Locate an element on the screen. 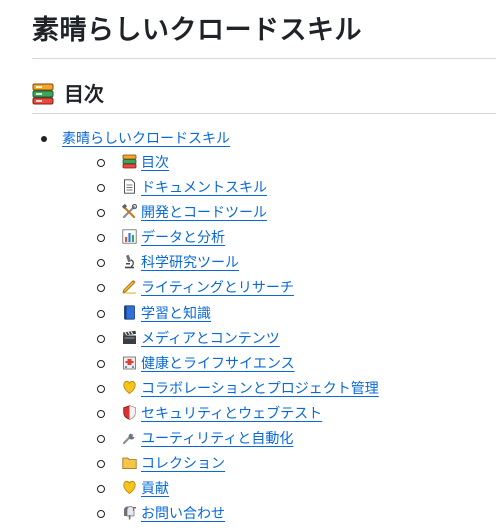 The image size is (496, 532). microscope-icon is located at coordinates (129, 261).